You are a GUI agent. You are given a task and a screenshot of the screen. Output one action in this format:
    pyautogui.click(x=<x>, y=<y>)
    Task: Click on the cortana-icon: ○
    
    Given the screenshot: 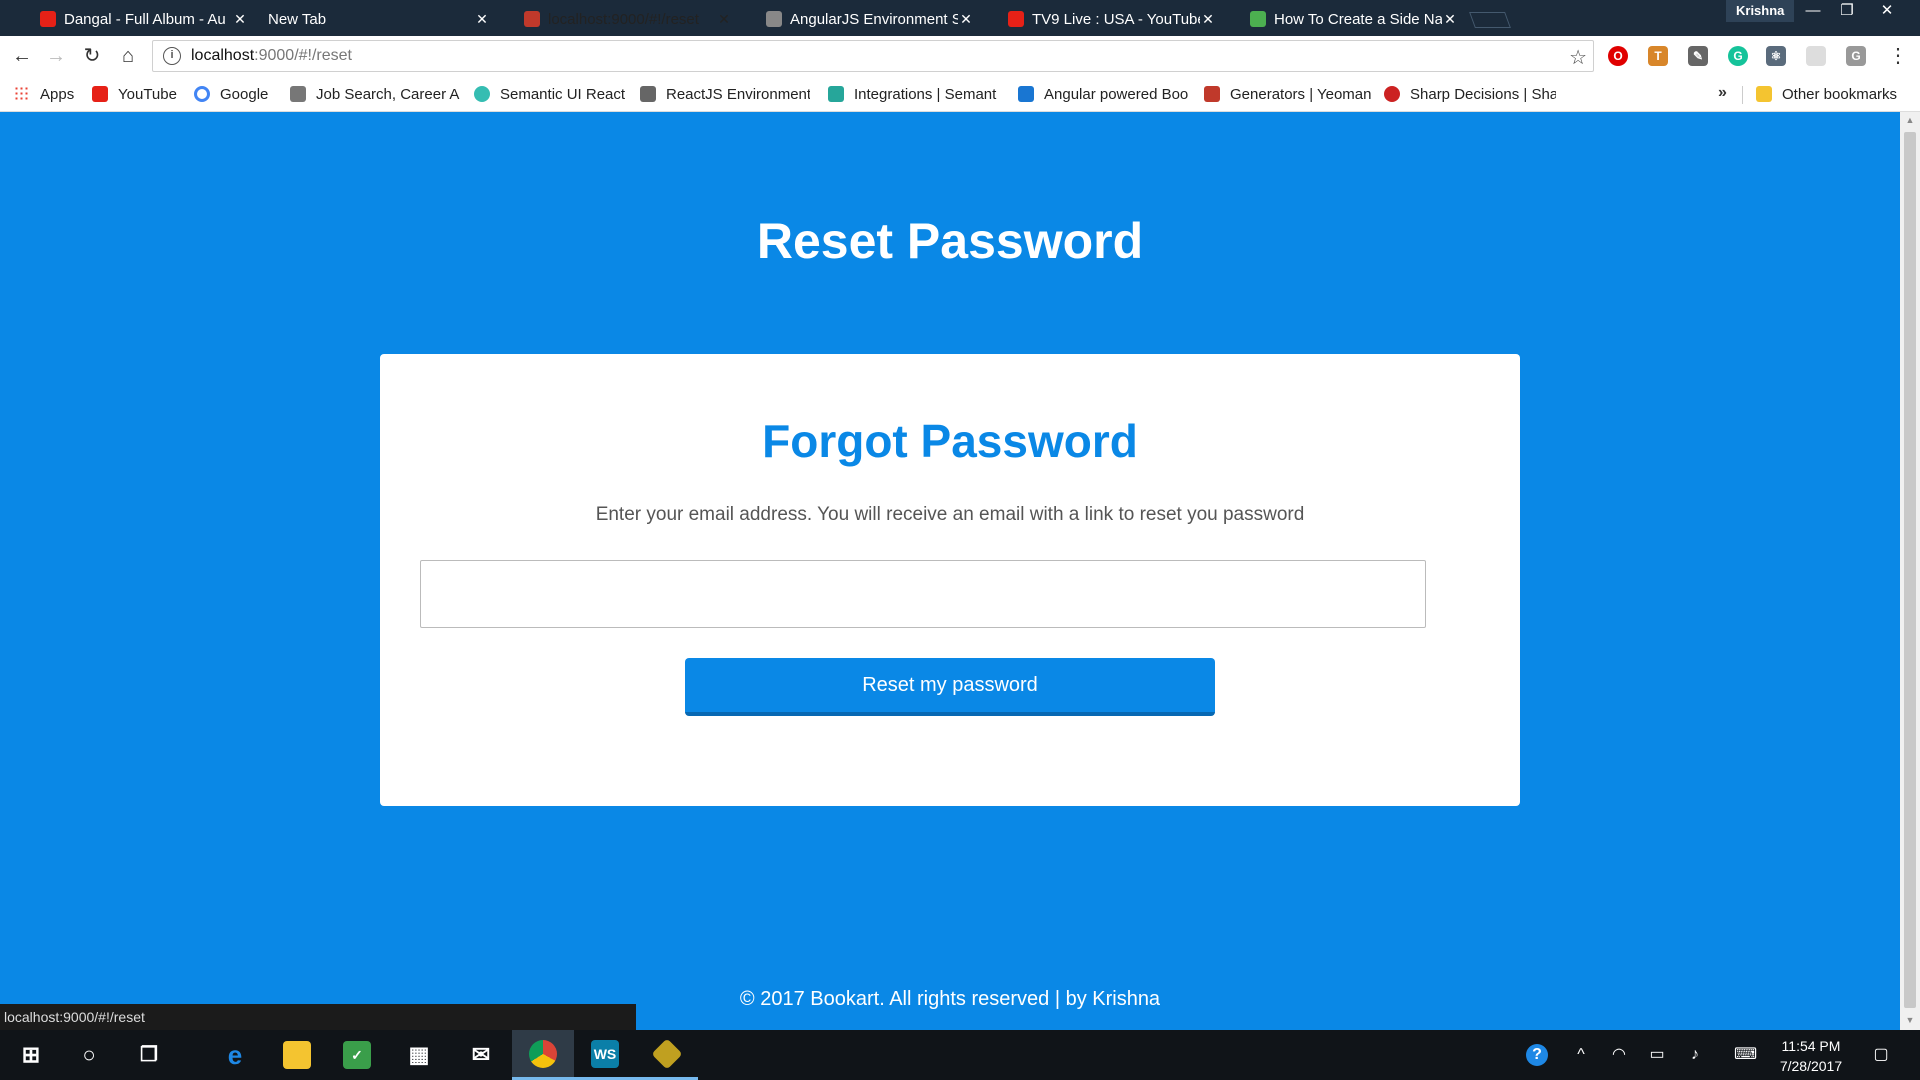 What is the action you would take?
    pyautogui.click(x=89, y=1054)
    